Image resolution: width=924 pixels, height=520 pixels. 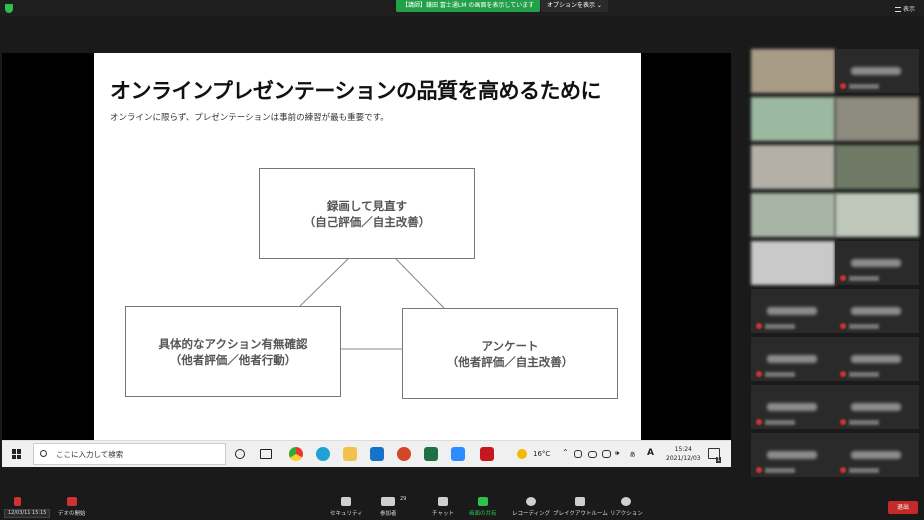 I want to click on recording-timestamp: 12/03/11 15:15, so click(x=27, y=513).